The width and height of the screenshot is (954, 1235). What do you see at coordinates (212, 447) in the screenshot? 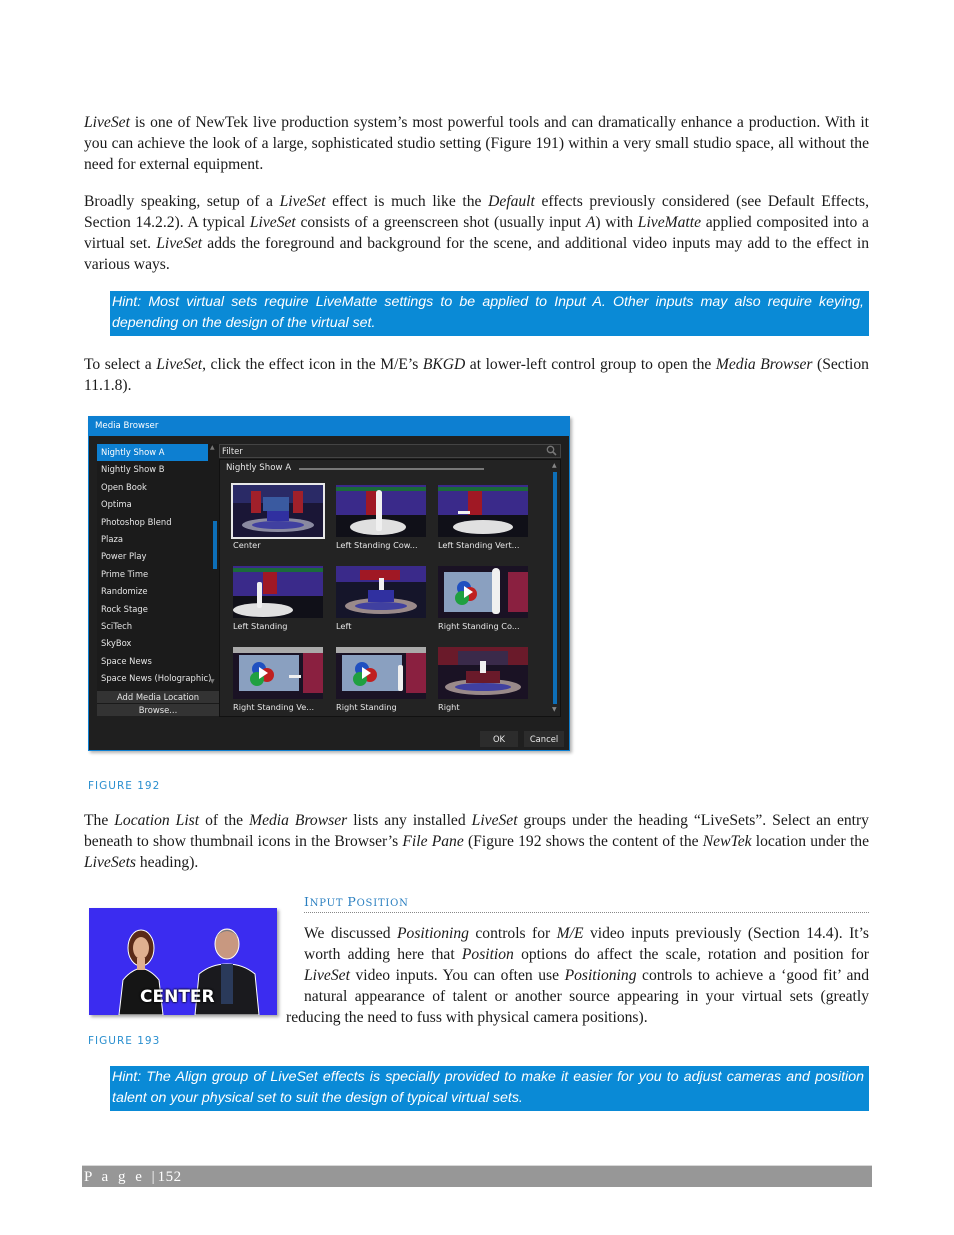
I see `list-scroll-up-icon: ▲` at bounding box center [212, 447].